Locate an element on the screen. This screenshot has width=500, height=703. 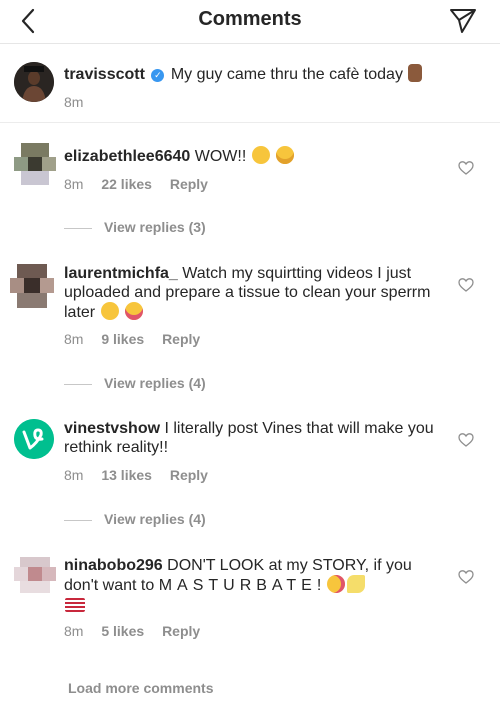
yum-face-emoji-icon is located at coordinates (109, 311).